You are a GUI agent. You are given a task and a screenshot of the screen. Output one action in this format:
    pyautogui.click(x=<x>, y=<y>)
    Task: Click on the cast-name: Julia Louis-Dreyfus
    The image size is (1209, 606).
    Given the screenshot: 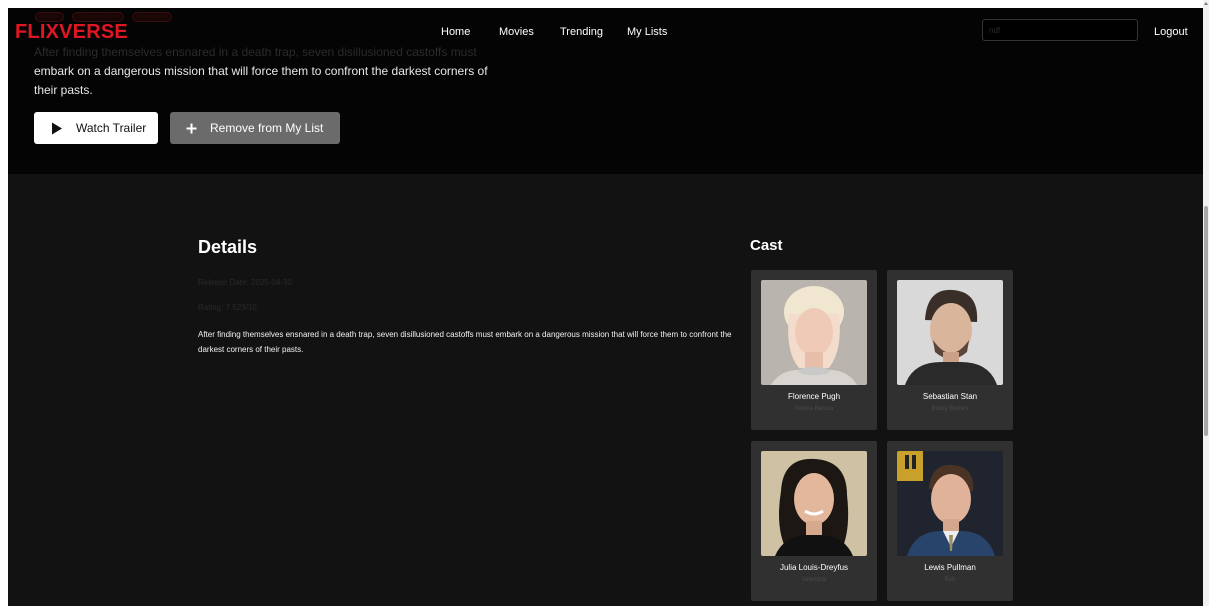 What is the action you would take?
    pyautogui.click(x=814, y=567)
    